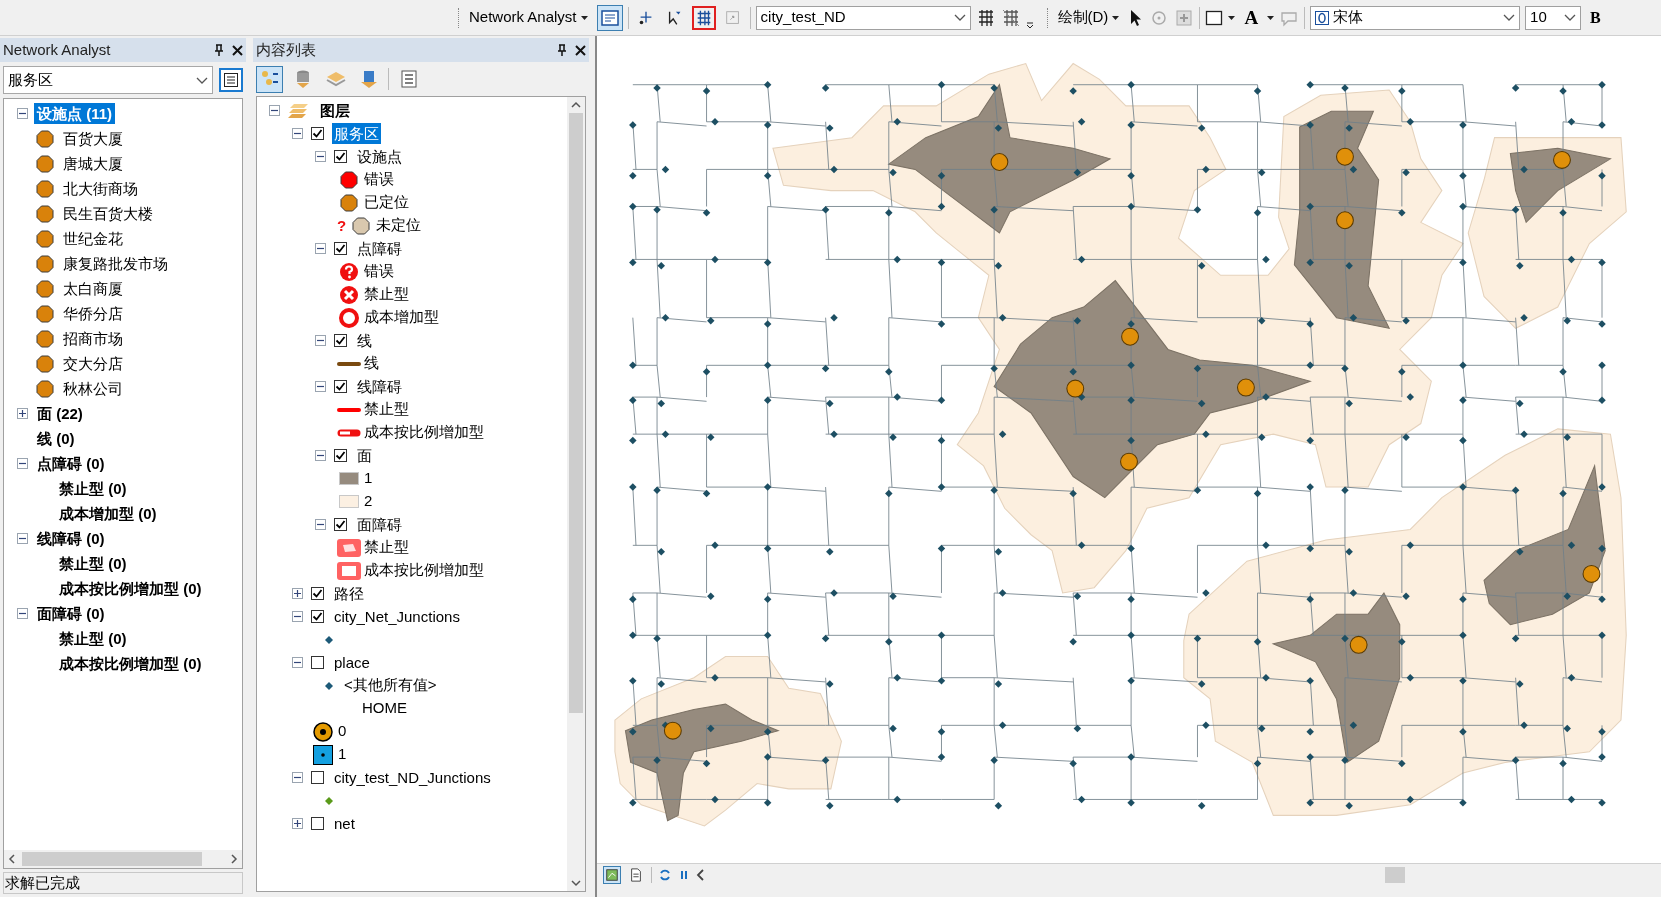  I want to click on layer-name: 路径, so click(349, 593).